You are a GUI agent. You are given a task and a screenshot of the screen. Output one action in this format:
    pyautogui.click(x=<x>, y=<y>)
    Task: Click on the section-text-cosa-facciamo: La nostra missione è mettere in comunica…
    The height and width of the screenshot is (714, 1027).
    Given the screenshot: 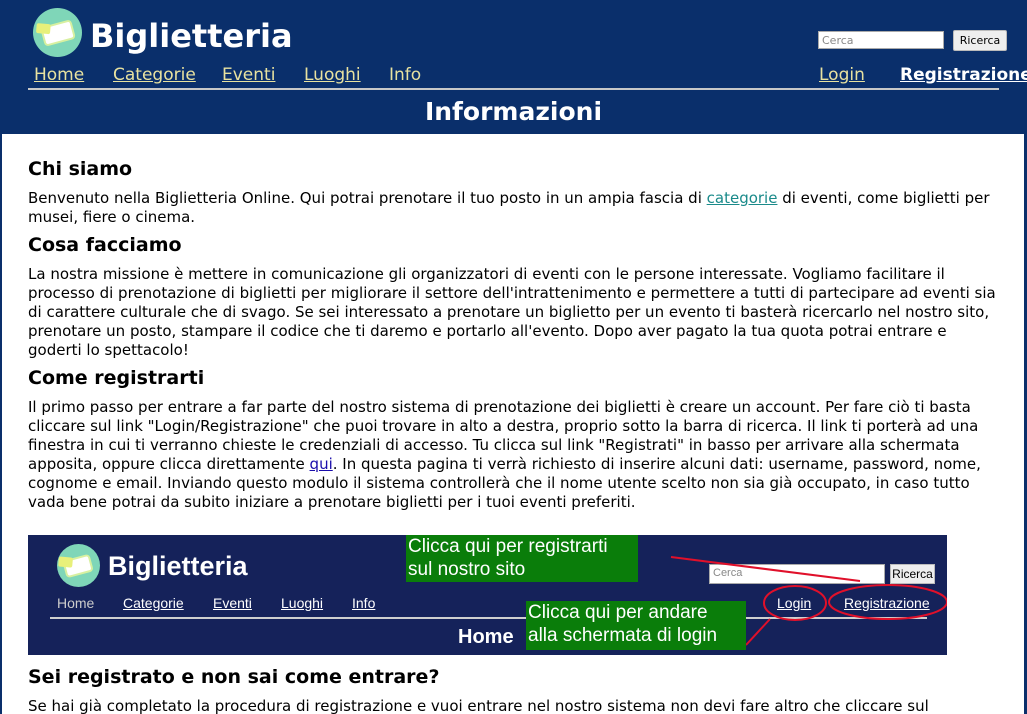 What is the action you would take?
    pyautogui.click(x=512, y=312)
    